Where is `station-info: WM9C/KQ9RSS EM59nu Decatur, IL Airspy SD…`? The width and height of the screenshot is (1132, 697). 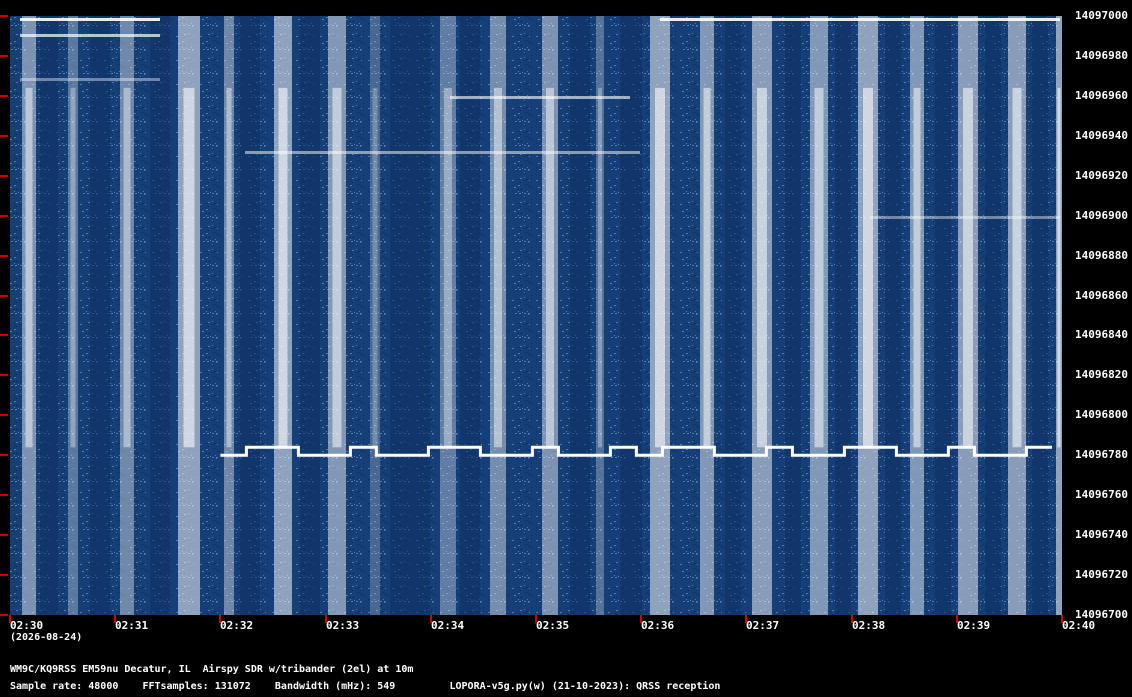
station-info: WM9C/KQ9RSS EM59nu Decatur, IL Airspy SD… is located at coordinates (212, 669).